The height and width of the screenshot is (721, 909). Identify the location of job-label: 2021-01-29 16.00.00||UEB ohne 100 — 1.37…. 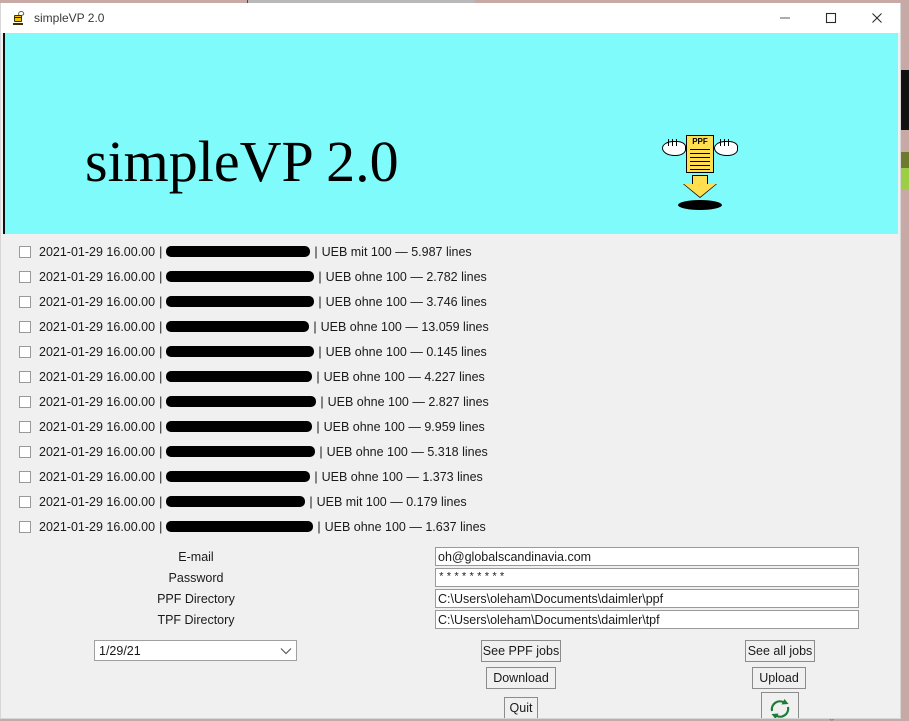
(261, 477).